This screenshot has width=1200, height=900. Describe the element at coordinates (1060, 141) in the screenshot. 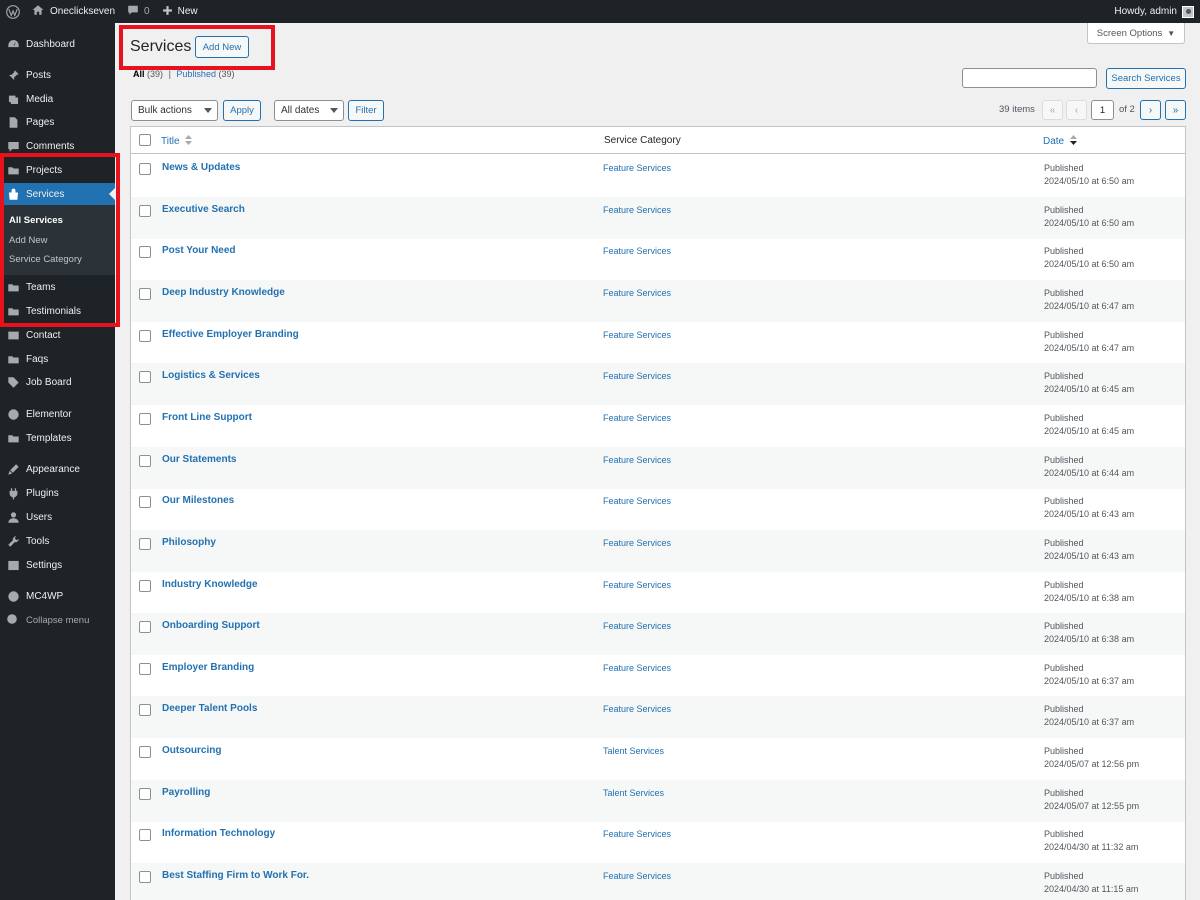

I see `column-date: Date` at that location.